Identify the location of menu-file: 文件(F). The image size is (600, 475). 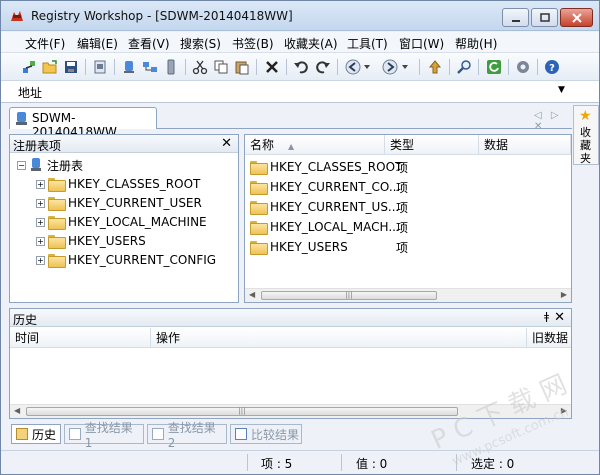
(45, 43).